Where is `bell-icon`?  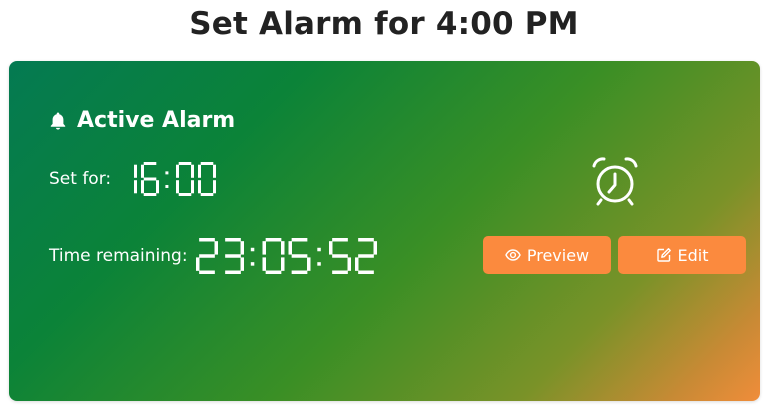
bell-icon is located at coordinates (58, 120).